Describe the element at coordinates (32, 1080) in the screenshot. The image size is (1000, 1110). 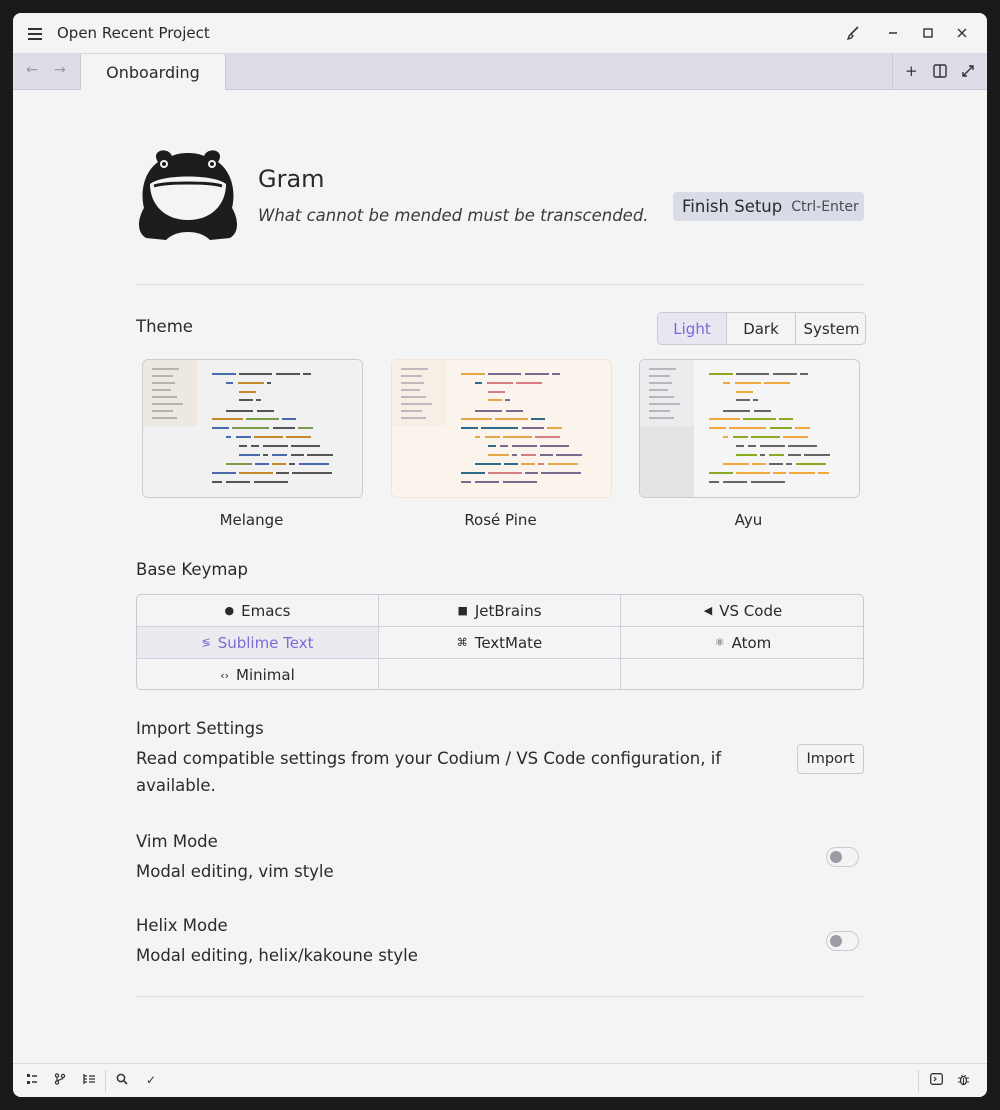
I see `project-tree-icon` at that location.